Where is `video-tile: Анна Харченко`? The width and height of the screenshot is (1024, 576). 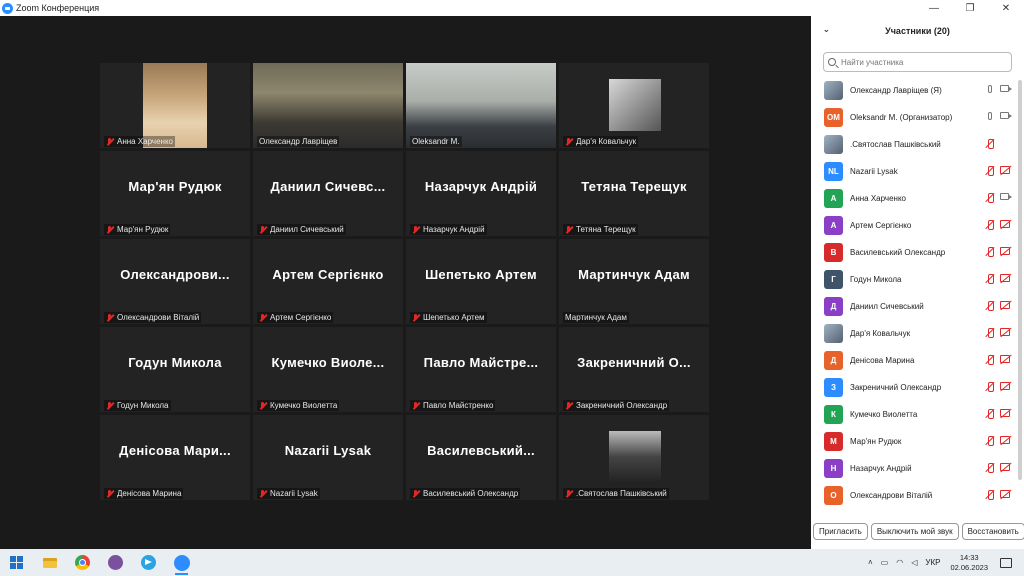 video-tile: Анна Харченко is located at coordinates (175, 105).